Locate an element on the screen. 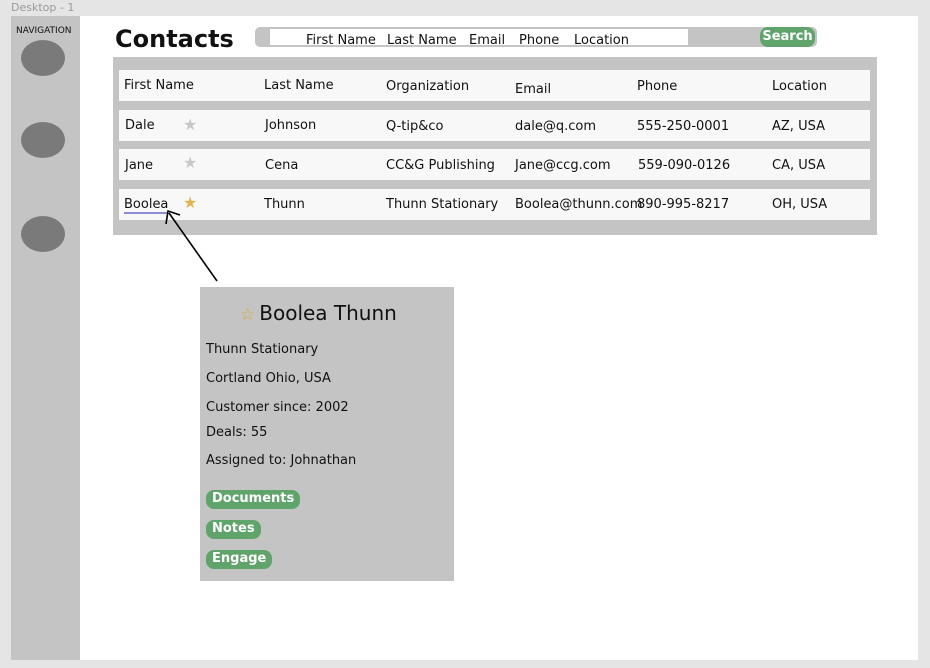 The image size is (930, 668). contact-name: Boolea Thunn is located at coordinates (328, 313).